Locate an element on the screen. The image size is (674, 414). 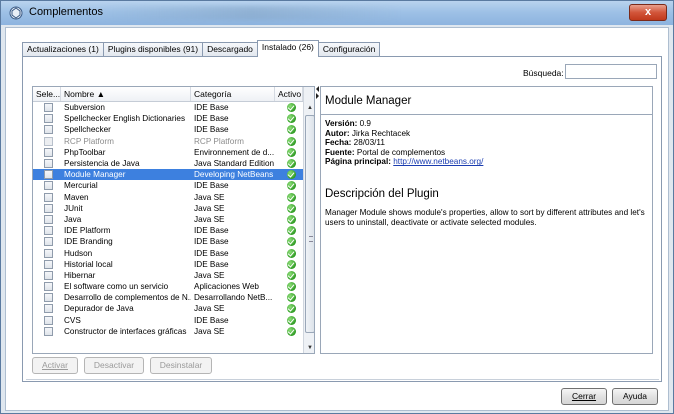
scroll-down-arrow-icon: ▼ is located at coordinates (309, 347).